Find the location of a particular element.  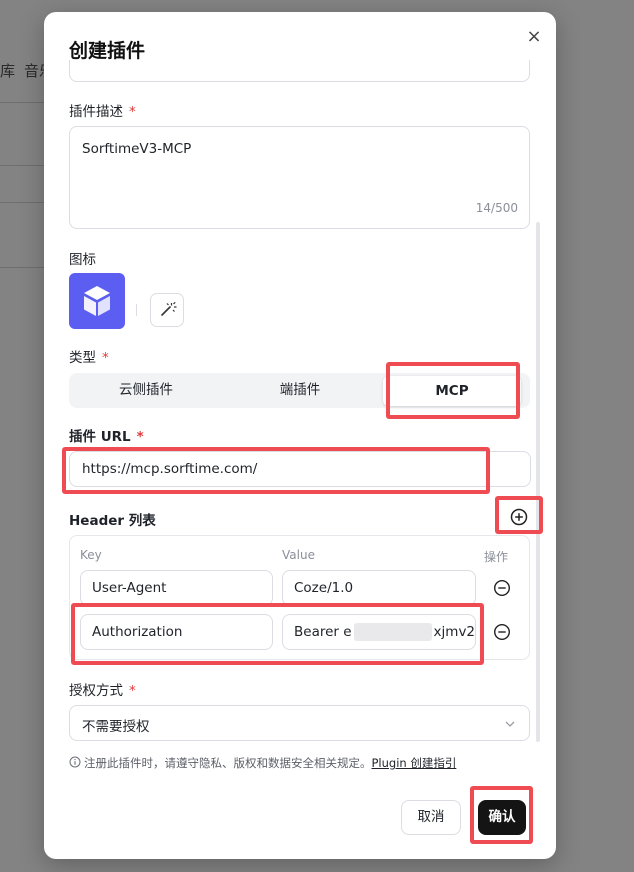

column-header-action: 操作 is located at coordinates (496, 557).